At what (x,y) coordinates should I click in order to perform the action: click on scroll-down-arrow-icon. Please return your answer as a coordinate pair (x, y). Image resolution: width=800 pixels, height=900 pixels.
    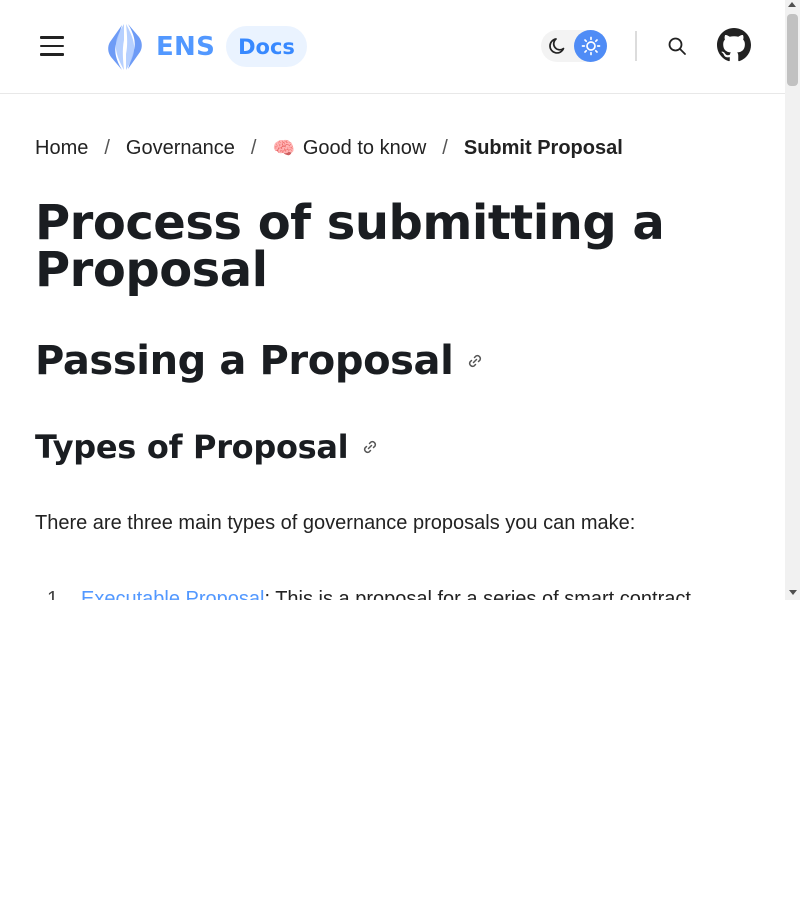
    Looking at the image, I should click on (793, 592).